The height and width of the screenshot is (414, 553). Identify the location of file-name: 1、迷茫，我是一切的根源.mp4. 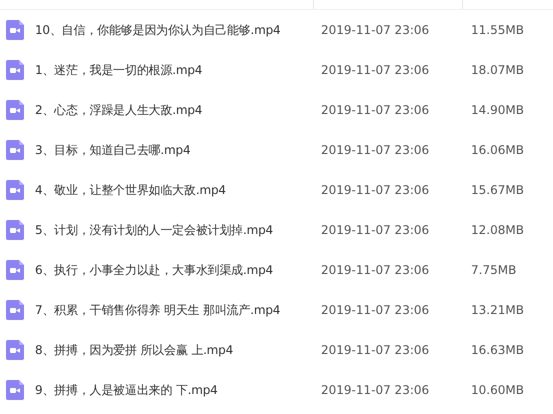
(118, 70).